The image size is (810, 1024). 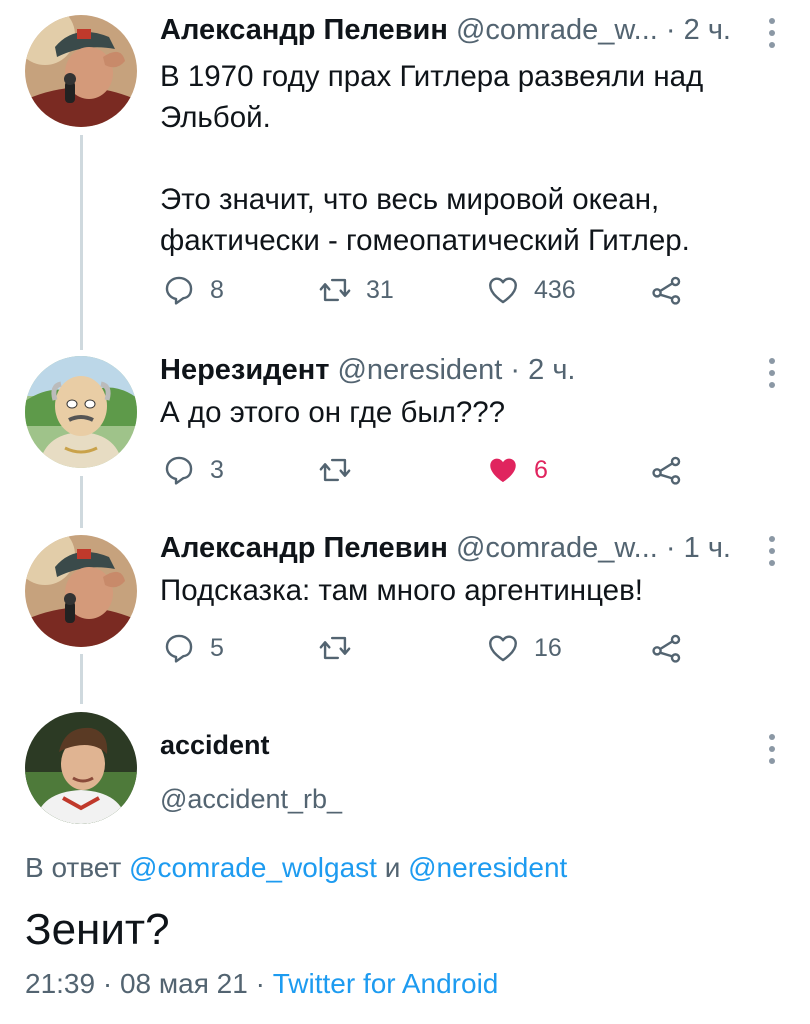 I want to click on tweet-text: А до этого он где был???, so click(x=333, y=412).